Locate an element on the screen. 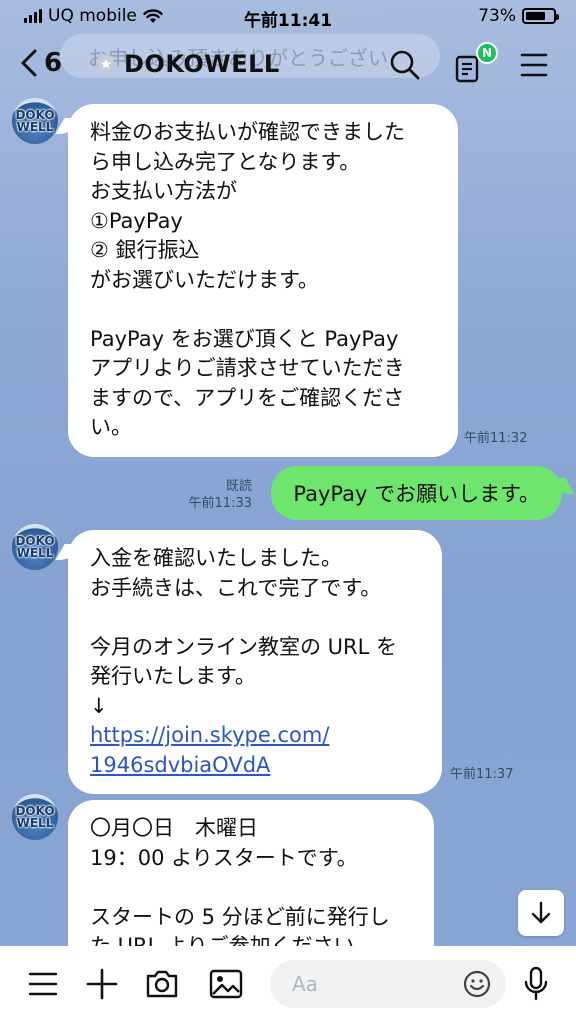 The image size is (576, 1024). message-line: い。 is located at coordinates (111, 427).